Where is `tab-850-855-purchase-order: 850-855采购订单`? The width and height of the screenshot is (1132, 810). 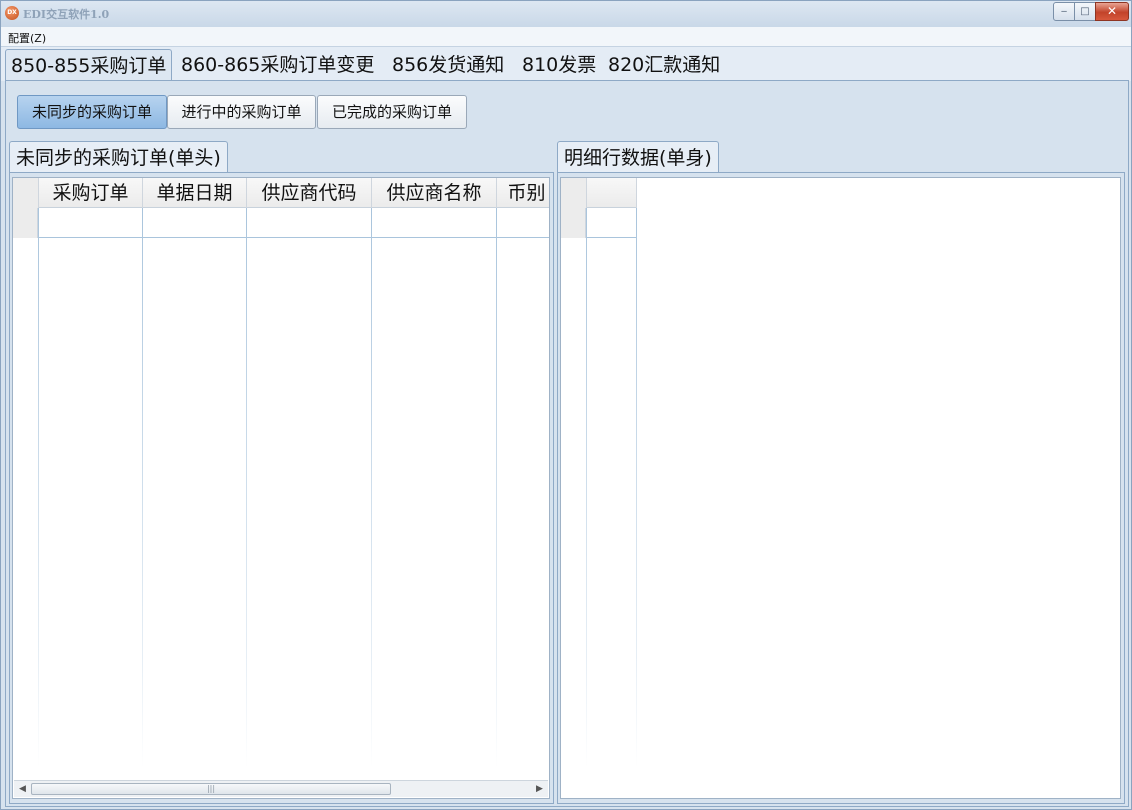 tab-850-855-purchase-order: 850-855采购订单 is located at coordinates (89, 65).